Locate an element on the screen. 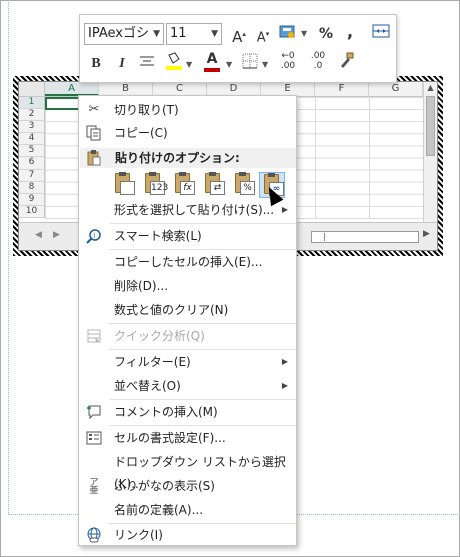  decrease-font-size-icon: A▾ is located at coordinates (263, 34).